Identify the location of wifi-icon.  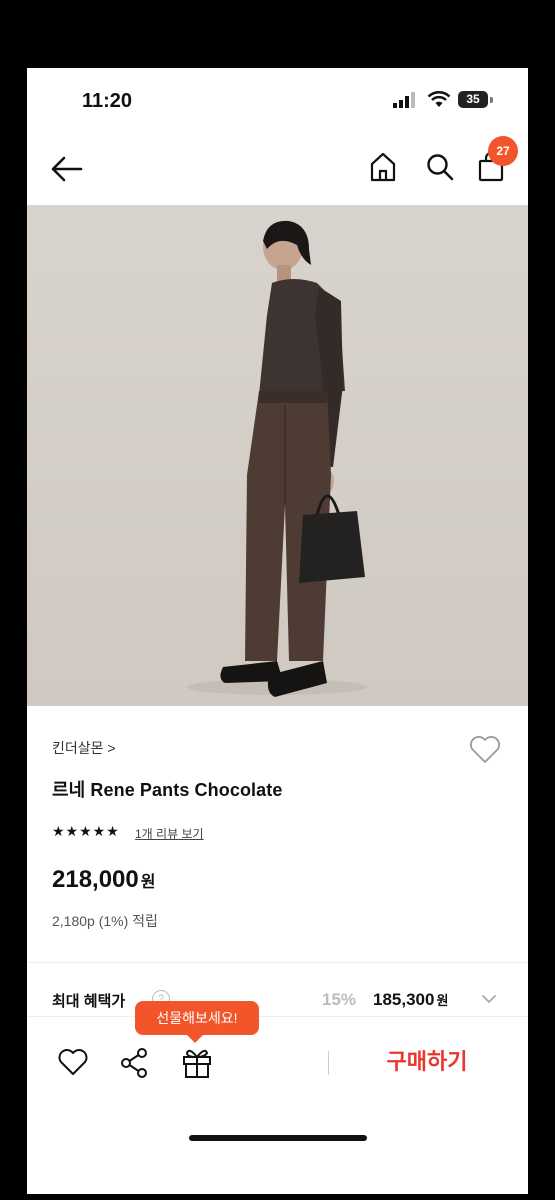
(439, 98).